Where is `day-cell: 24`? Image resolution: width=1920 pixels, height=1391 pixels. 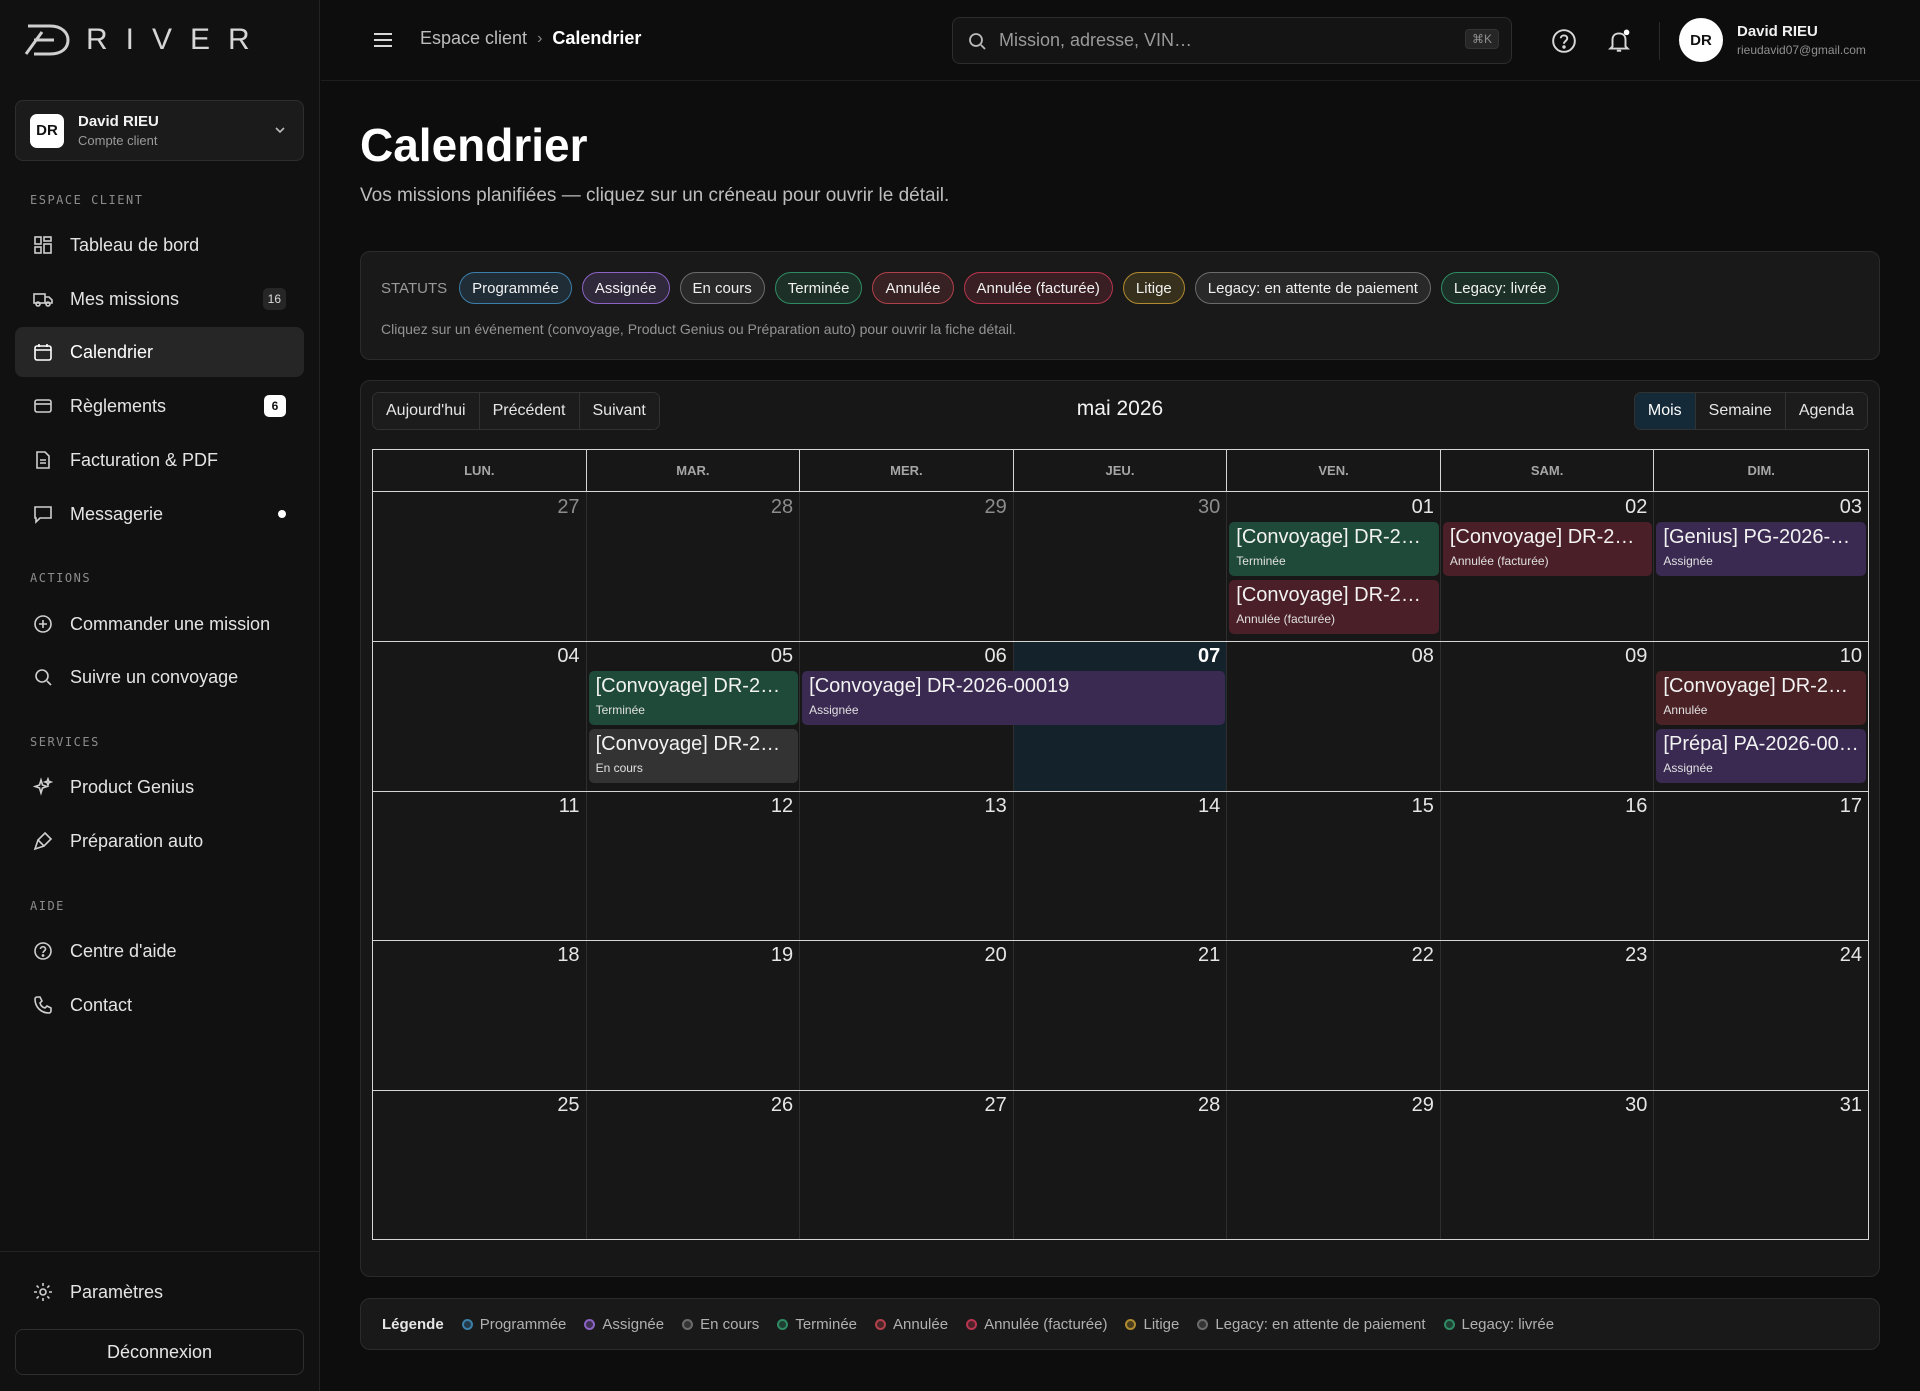
day-cell: 24 is located at coordinates (1761, 1014).